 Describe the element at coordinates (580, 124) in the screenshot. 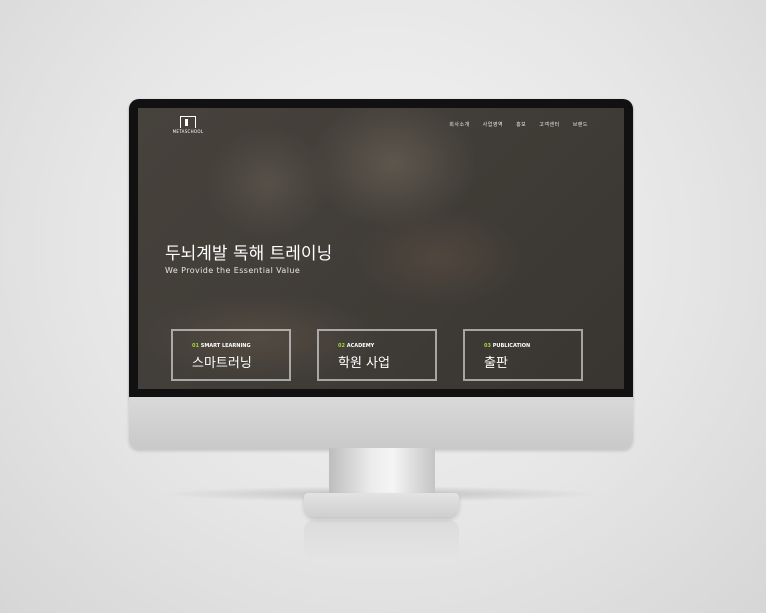

I see `nav-item-brand: 브랜드` at that location.